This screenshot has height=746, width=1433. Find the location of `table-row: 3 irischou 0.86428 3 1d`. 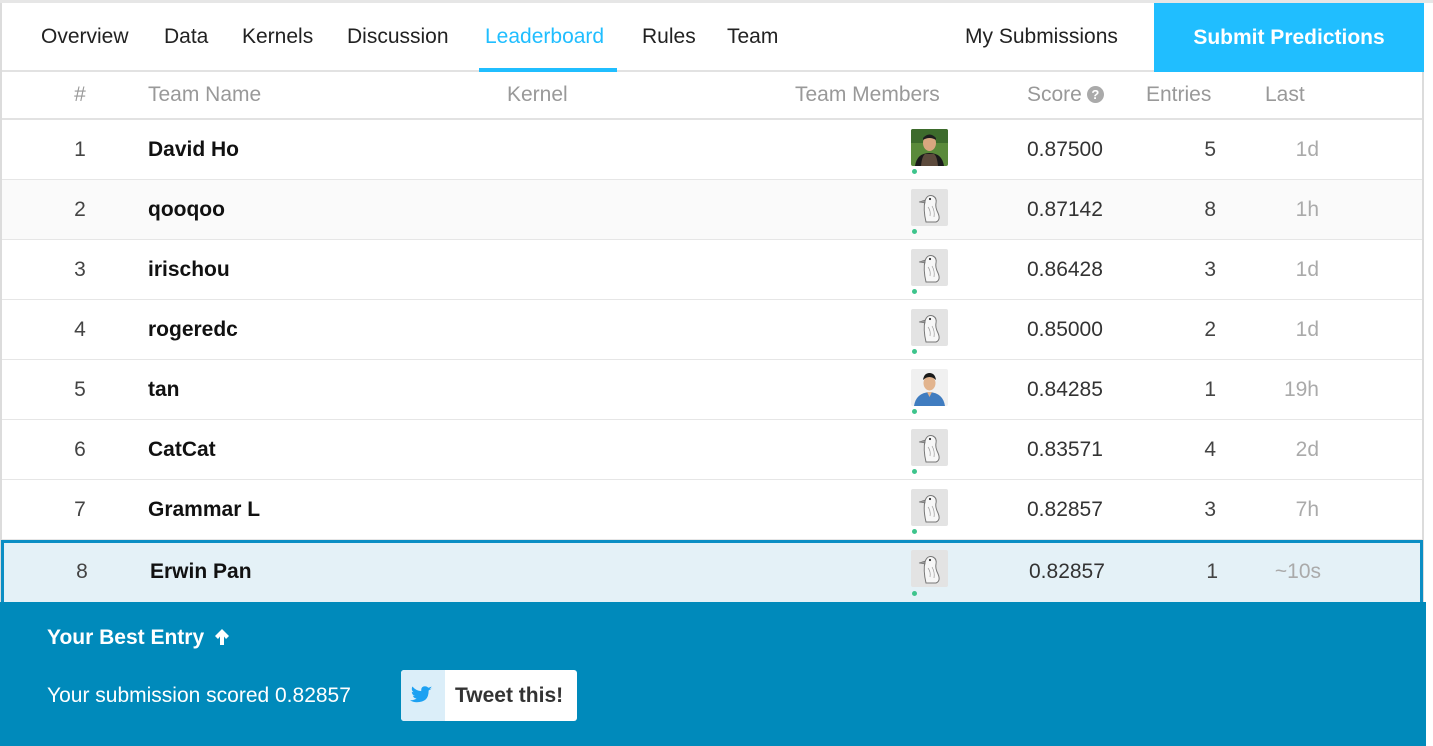

table-row: 3 irischou 0.86428 3 1d is located at coordinates (712, 270).